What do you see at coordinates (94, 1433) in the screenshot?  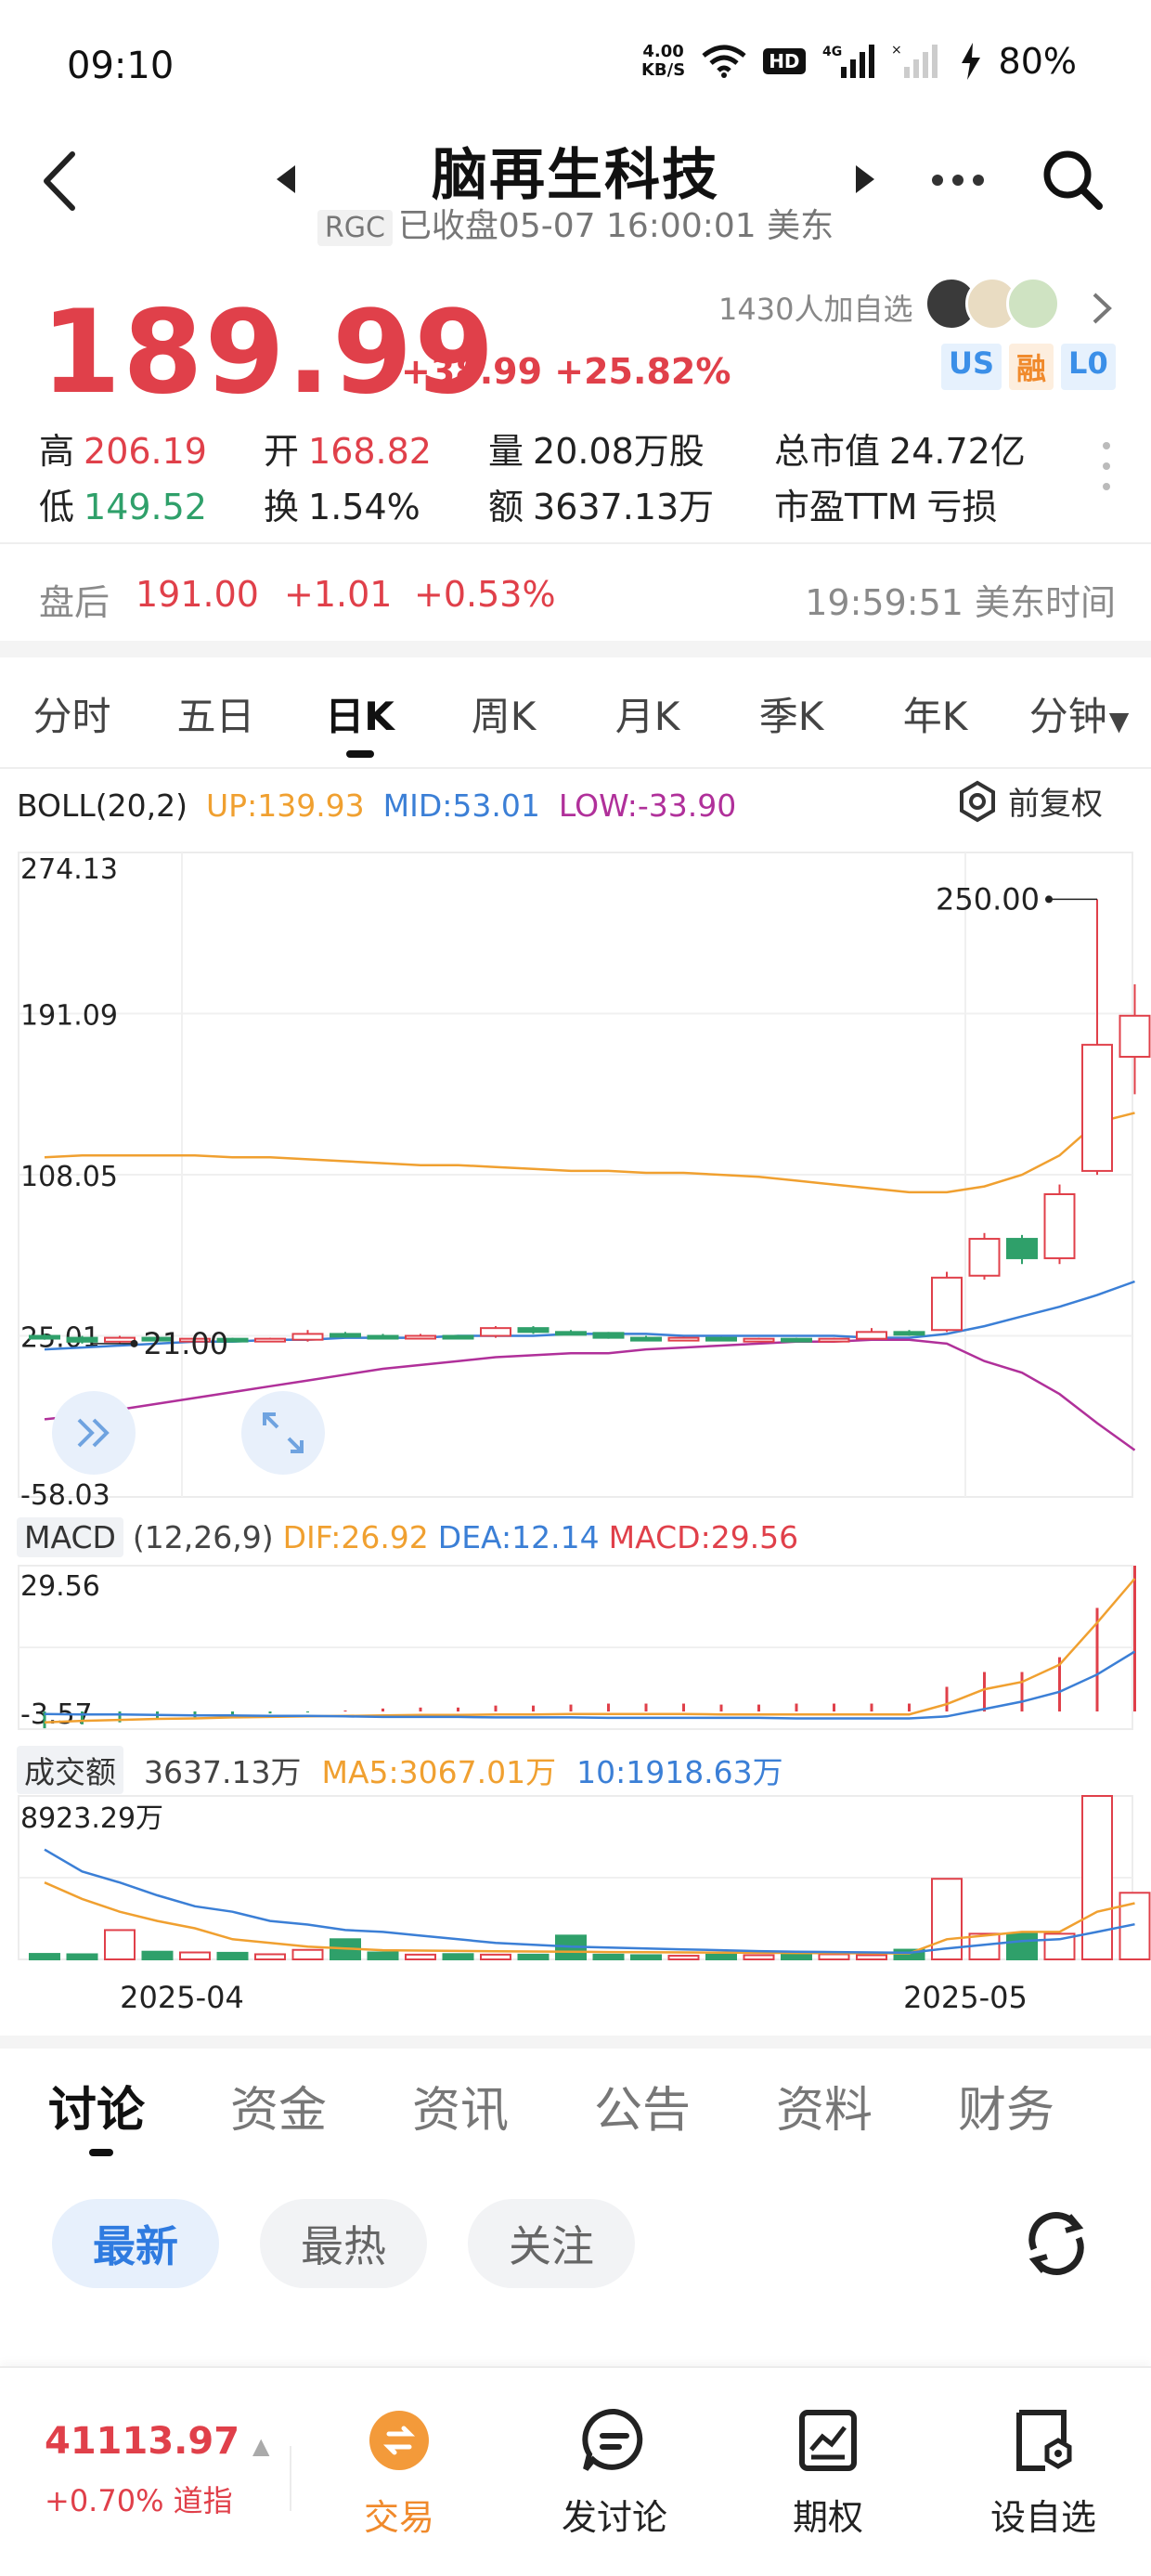 I see `scroll-forward-button` at bounding box center [94, 1433].